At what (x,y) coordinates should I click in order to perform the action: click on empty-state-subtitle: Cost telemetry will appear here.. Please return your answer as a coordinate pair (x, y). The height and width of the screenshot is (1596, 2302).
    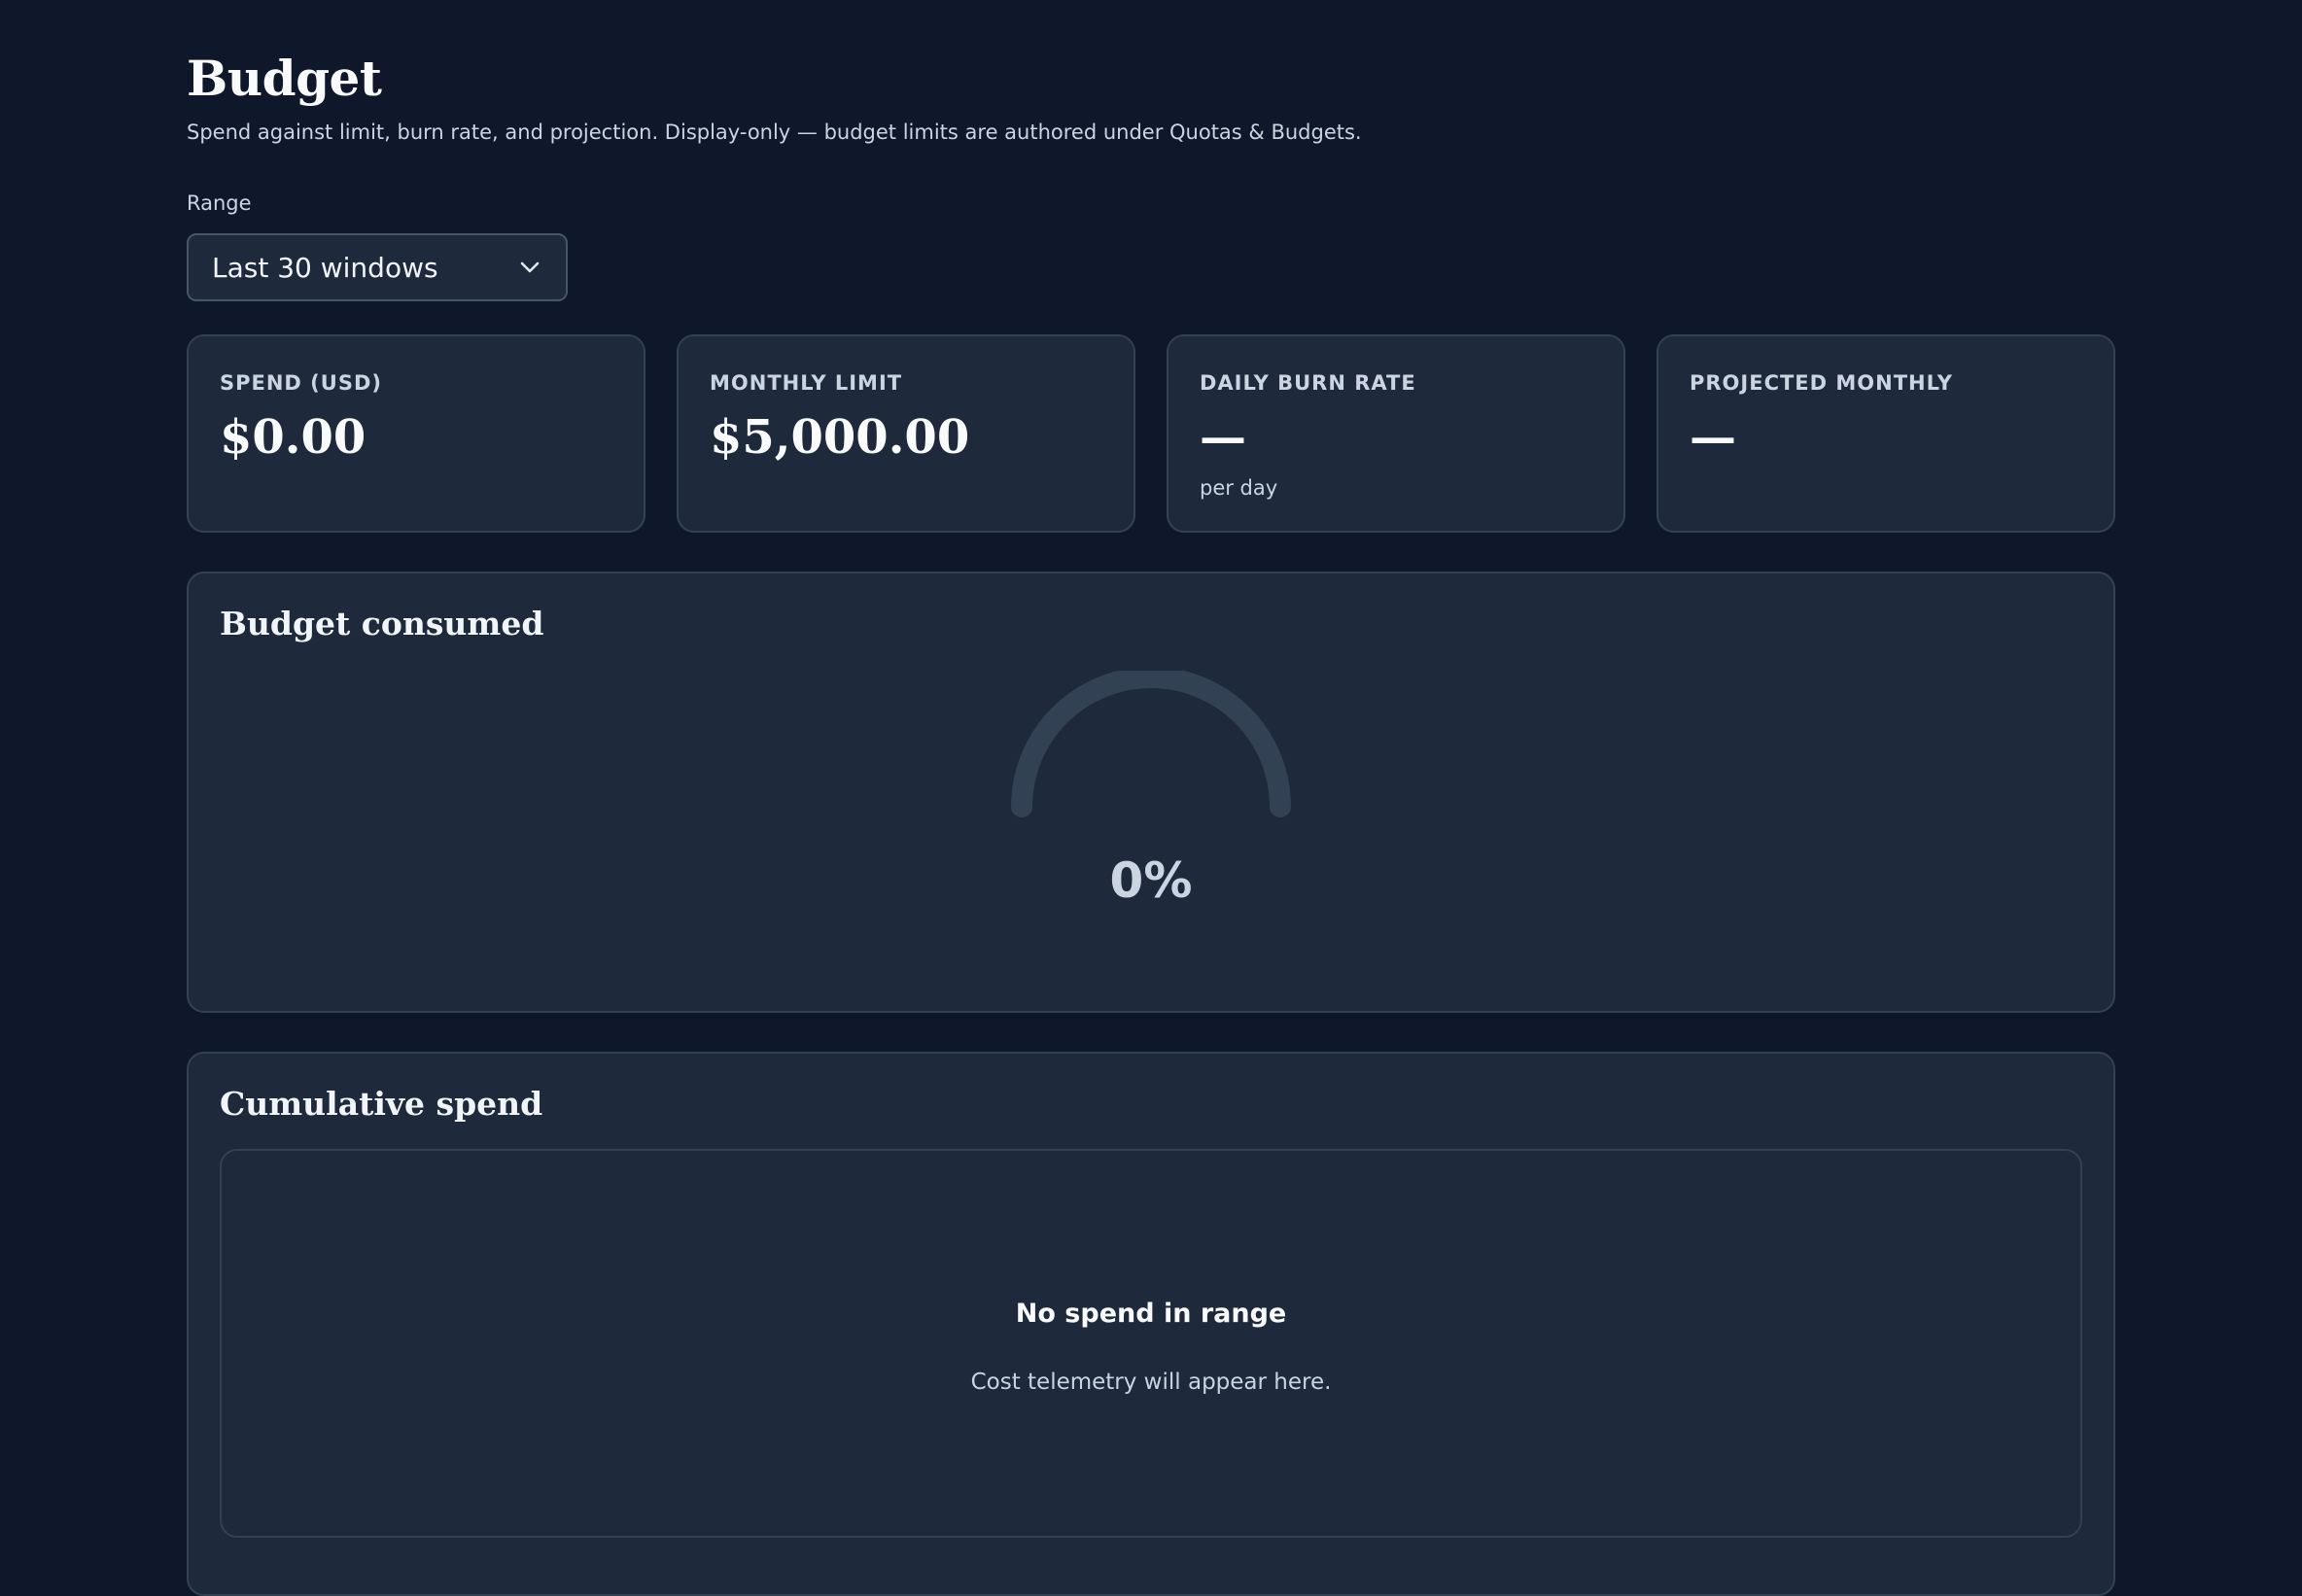
    Looking at the image, I should click on (1151, 1382).